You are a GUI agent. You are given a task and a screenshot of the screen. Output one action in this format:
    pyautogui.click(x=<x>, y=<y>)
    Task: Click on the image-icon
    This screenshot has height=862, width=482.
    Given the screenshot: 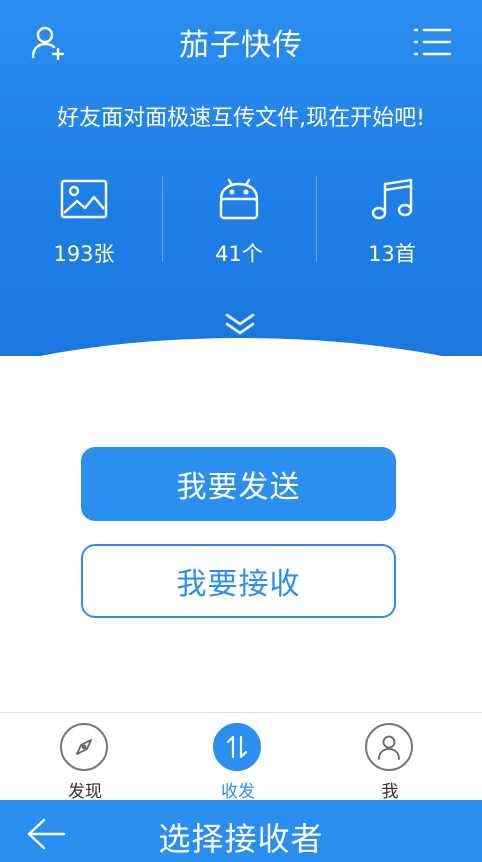 What is the action you would take?
    pyautogui.click(x=84, y=199)
    